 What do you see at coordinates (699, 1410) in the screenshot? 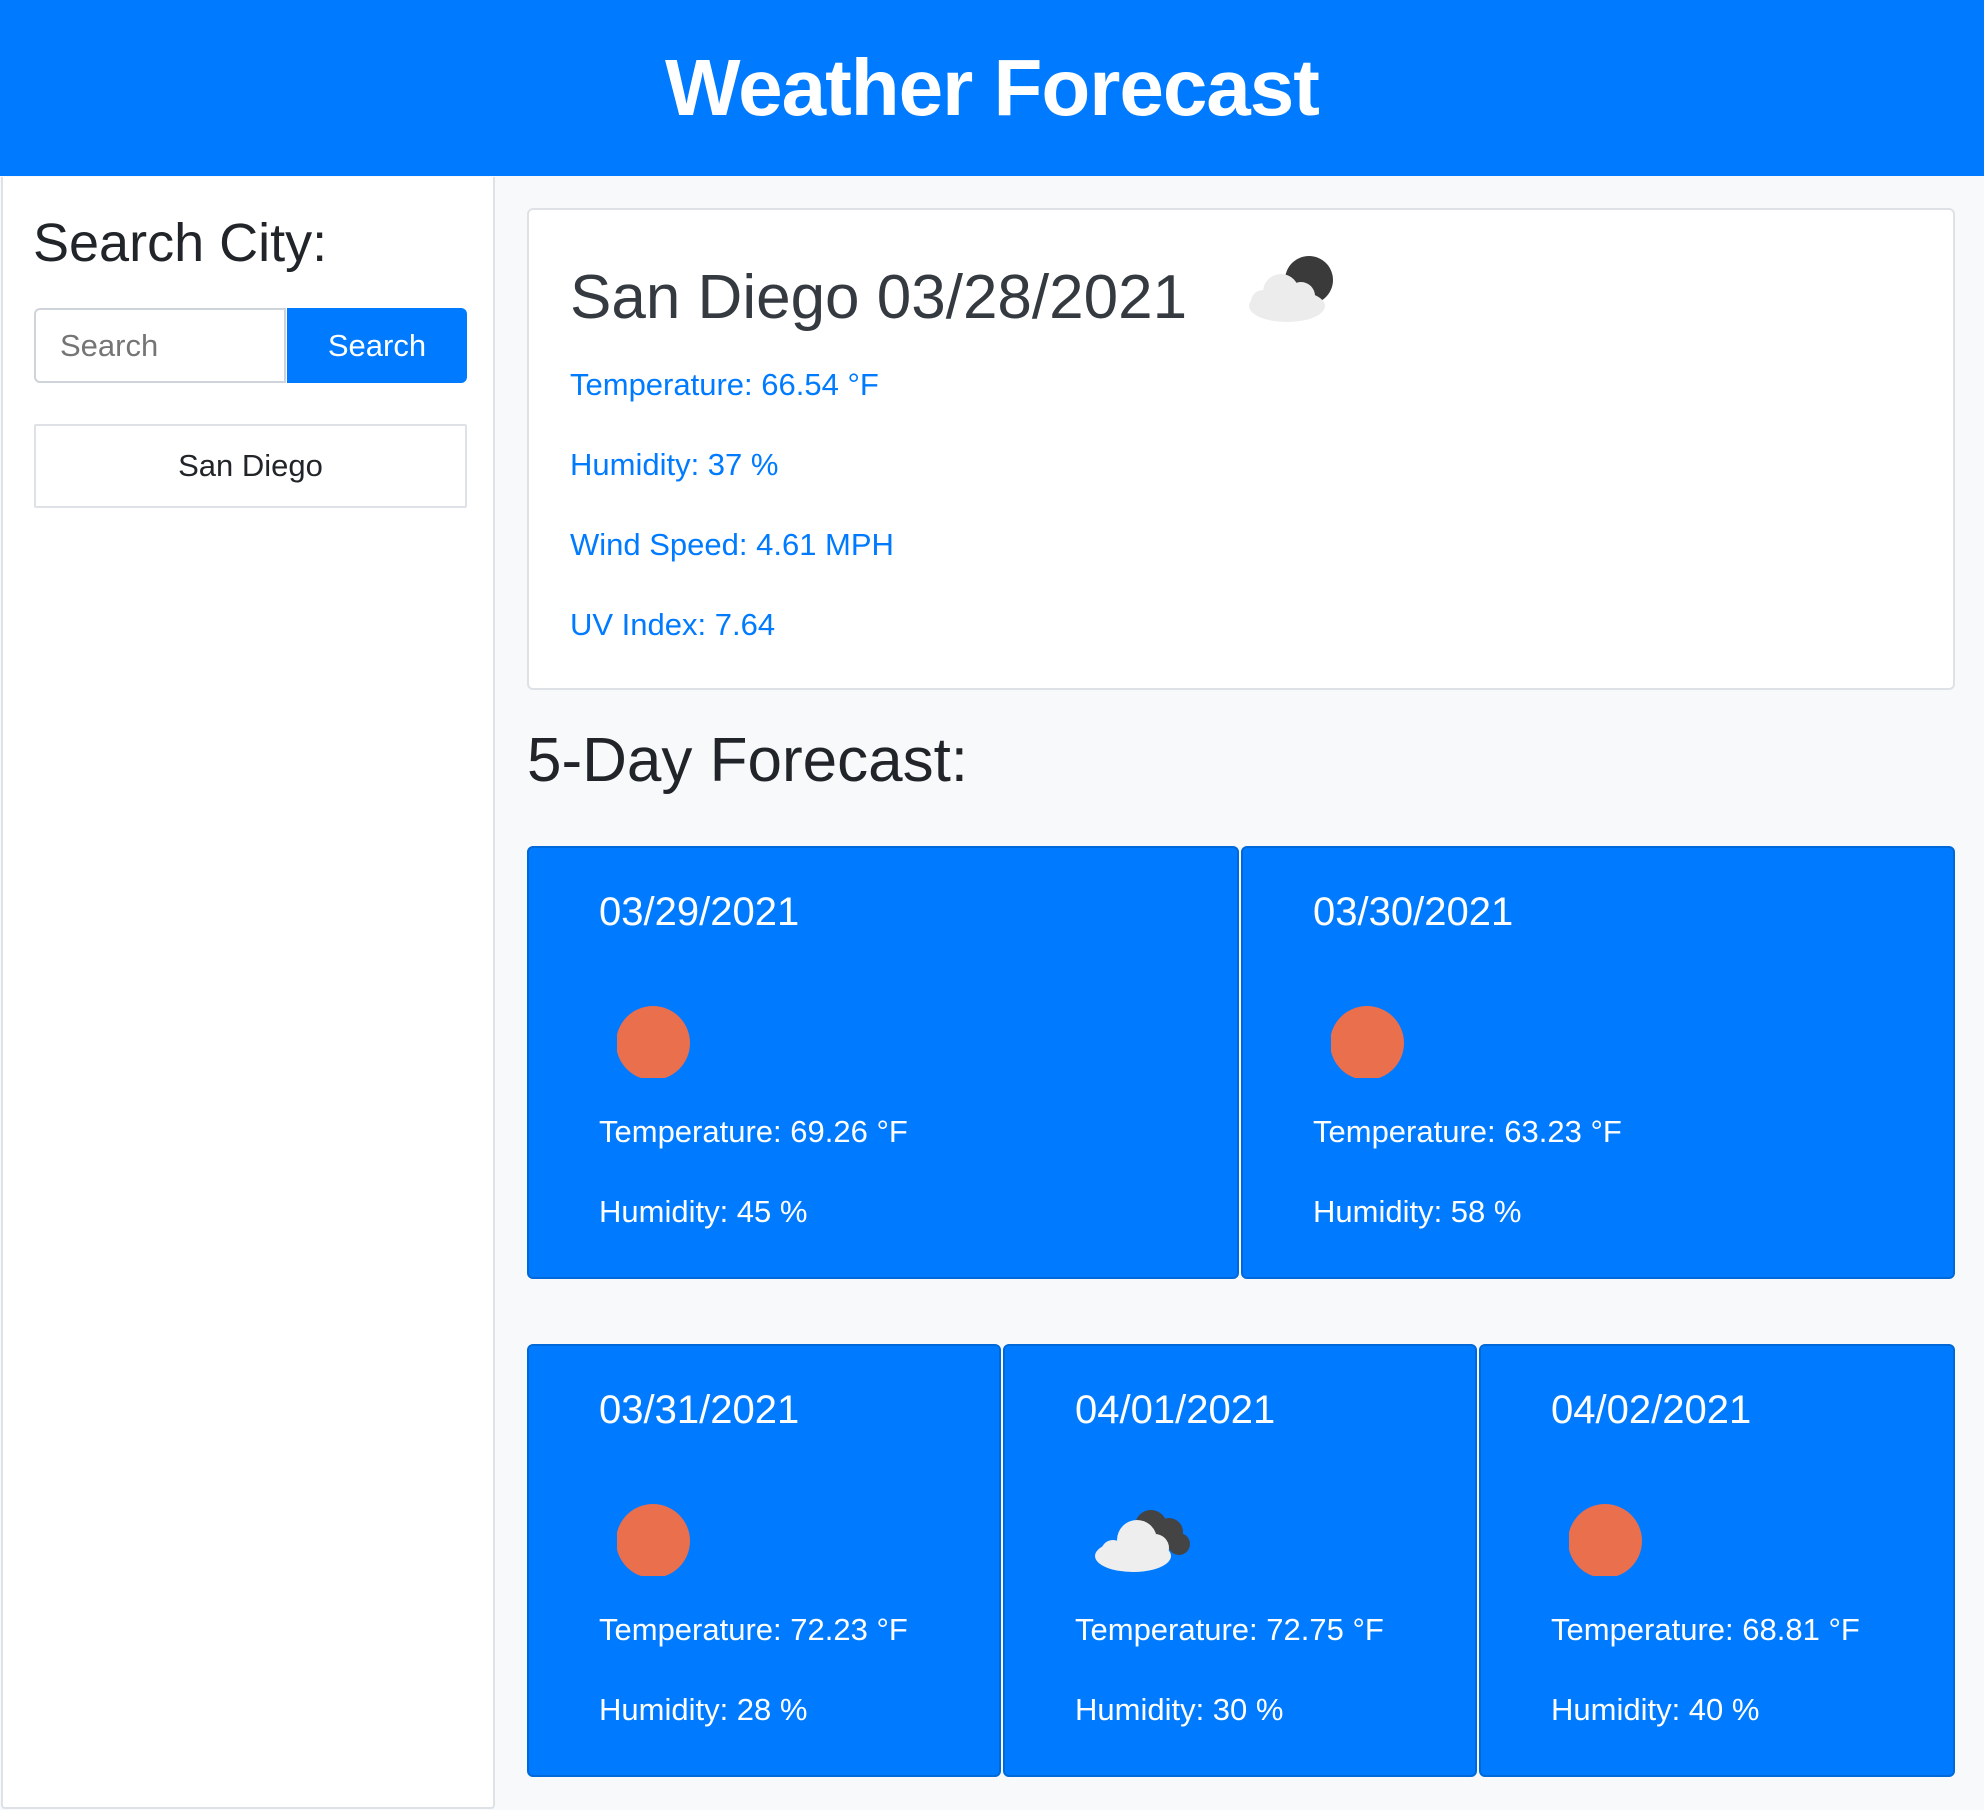
I see `forecast-date: 03/31/2021` at bounding box center [699, 1410].